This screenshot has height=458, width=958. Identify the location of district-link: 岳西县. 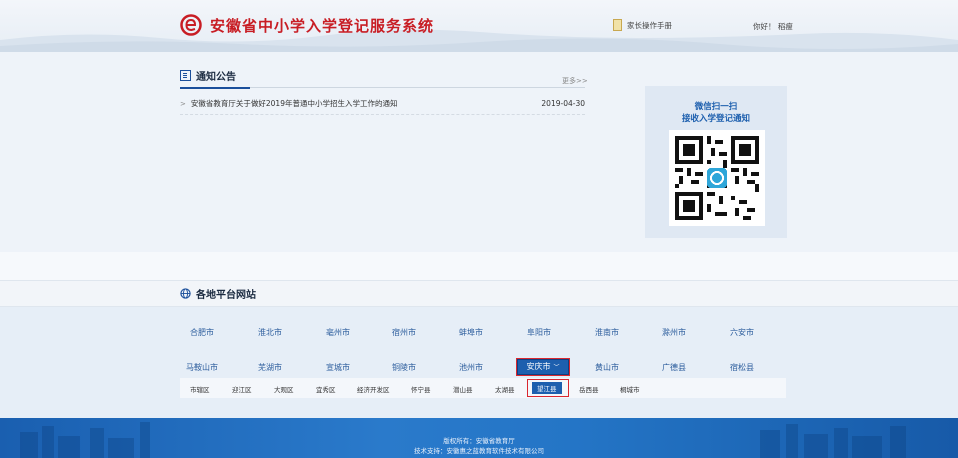
(589, 389).